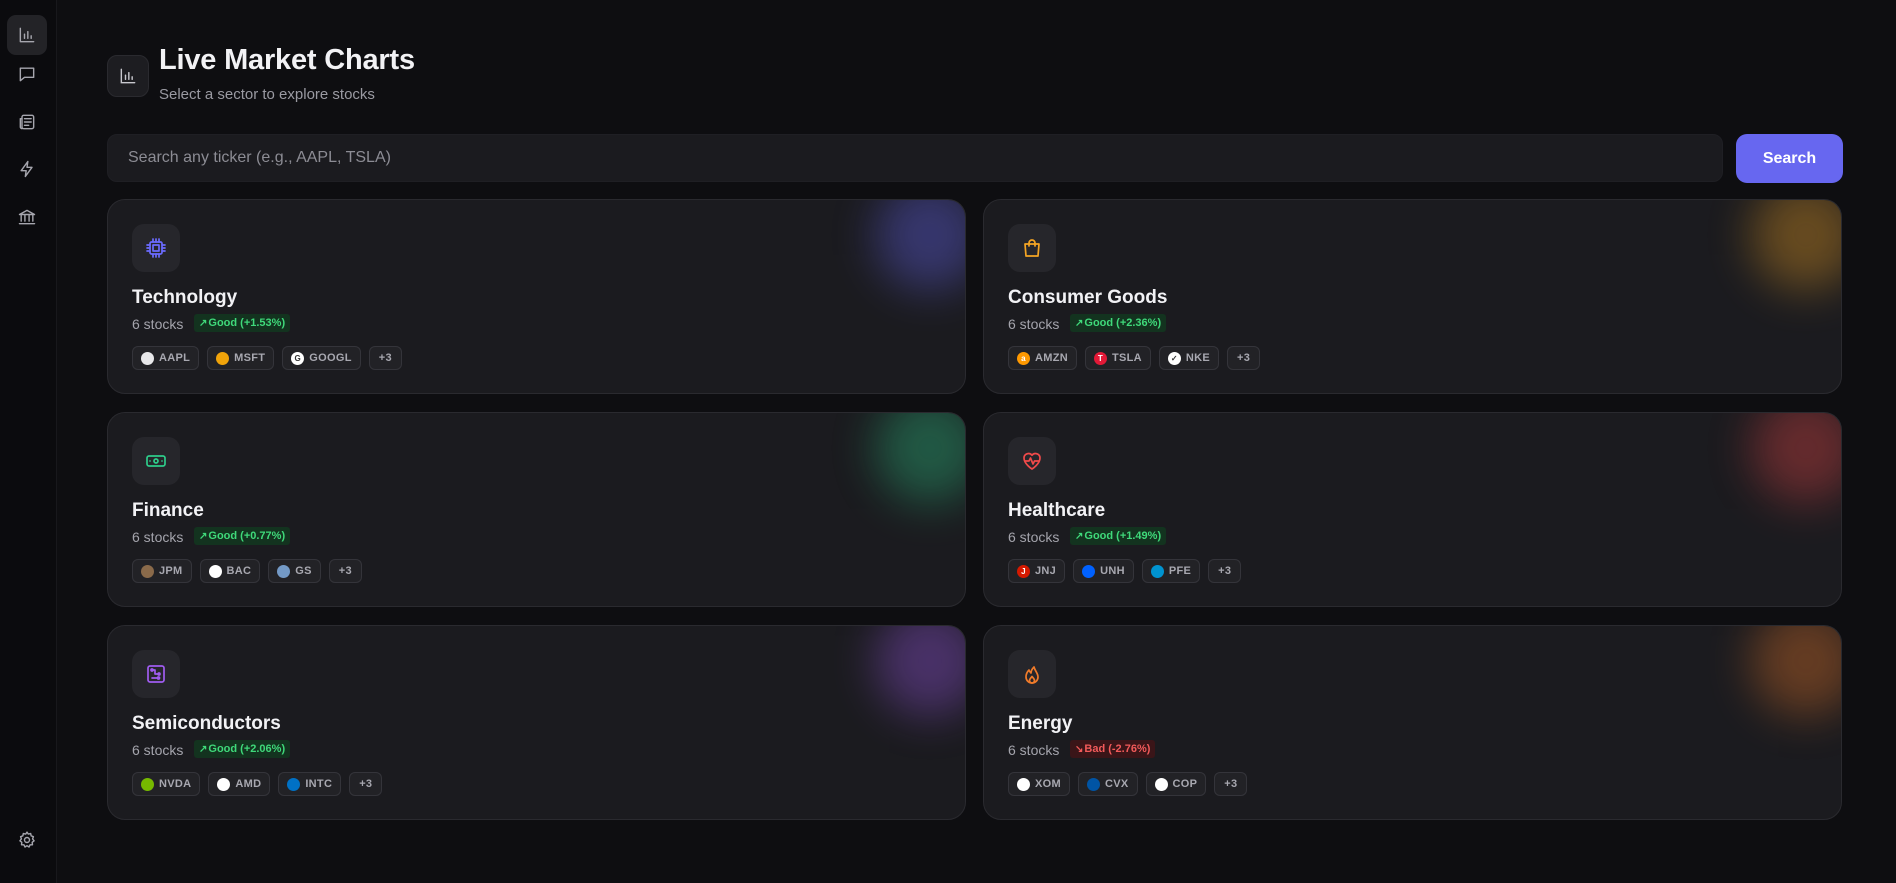 Image resolution: width=1896 pixels, height=883 pixels. Describe the element at coordinates (1100, 358) in the screenshot. I see `ticker-logo-icon: T` at that location.